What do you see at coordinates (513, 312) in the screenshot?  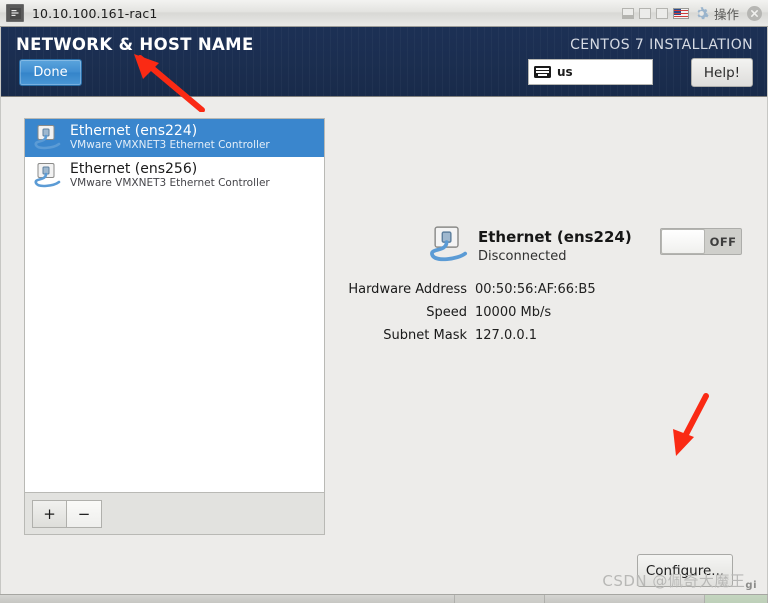 I see `info-value: 10000 Mb/s` at bounding box center [513, 312].